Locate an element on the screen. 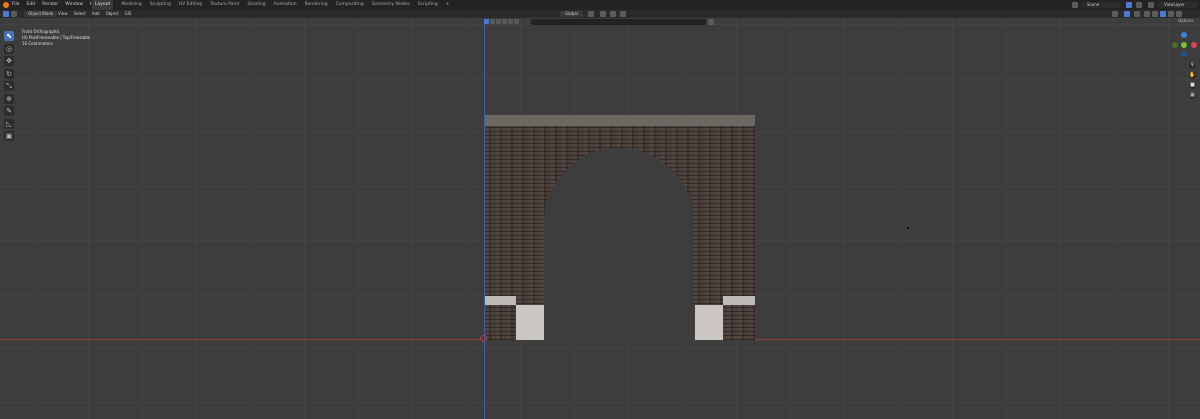  left-base-block is located at coordinates (530, 322).